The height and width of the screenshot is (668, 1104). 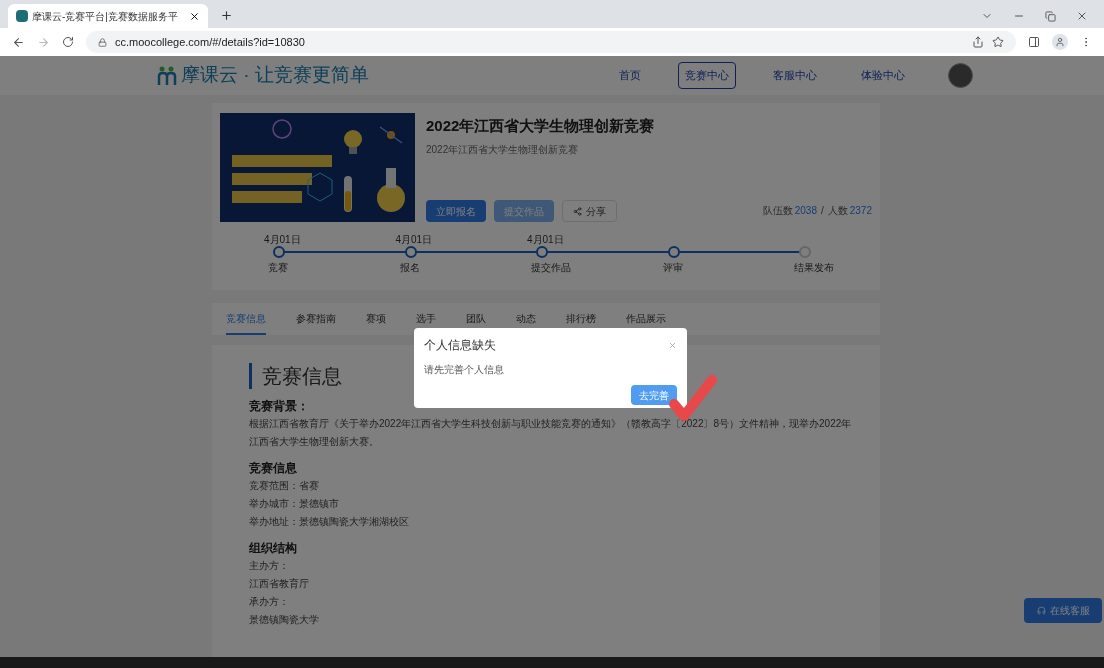 I want to click on info-text: 江西省教育厅, so click(x=279, y=584).